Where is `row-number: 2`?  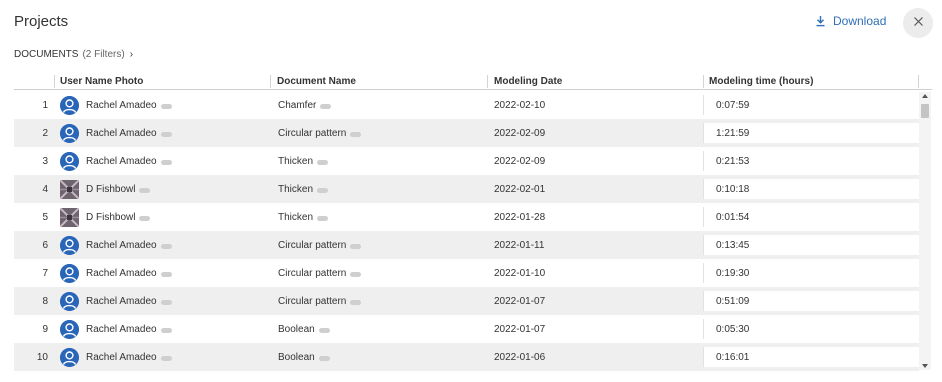
row-number: 2 is located at coordinates (45, 133).